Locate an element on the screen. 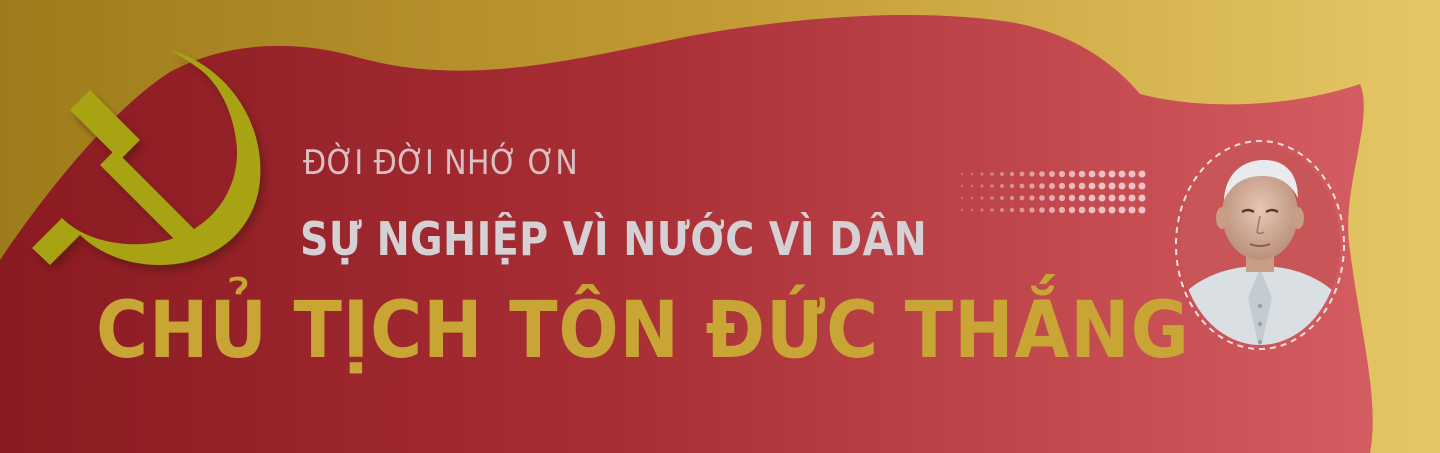 The height and width of the screenshot is (453, 1440). banner-subtitle: ĐỜI ĐỜI NHỚ ƠN is located at coordinates (441, 163).